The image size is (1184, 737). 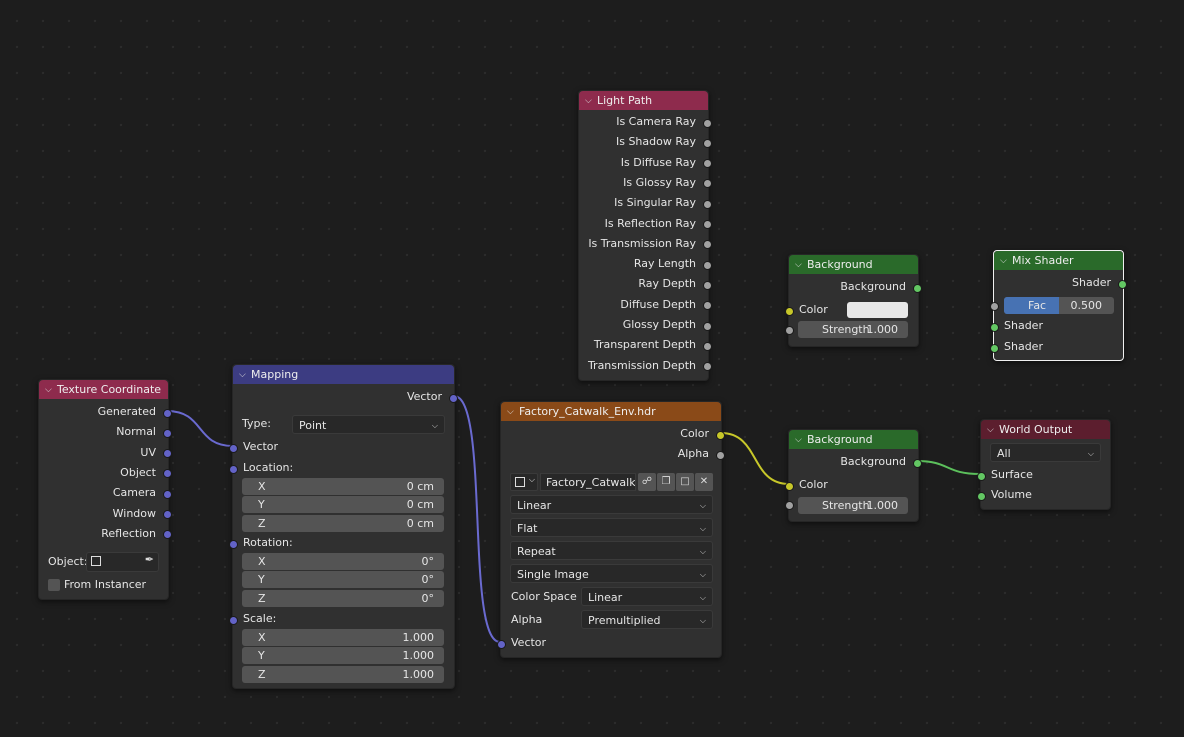 What do you see at coordinates (103, 389) in the screenshot?
I see `texture-coordinate-header: ⌵ Texture Coordinate` at bounding box center [103, 389].